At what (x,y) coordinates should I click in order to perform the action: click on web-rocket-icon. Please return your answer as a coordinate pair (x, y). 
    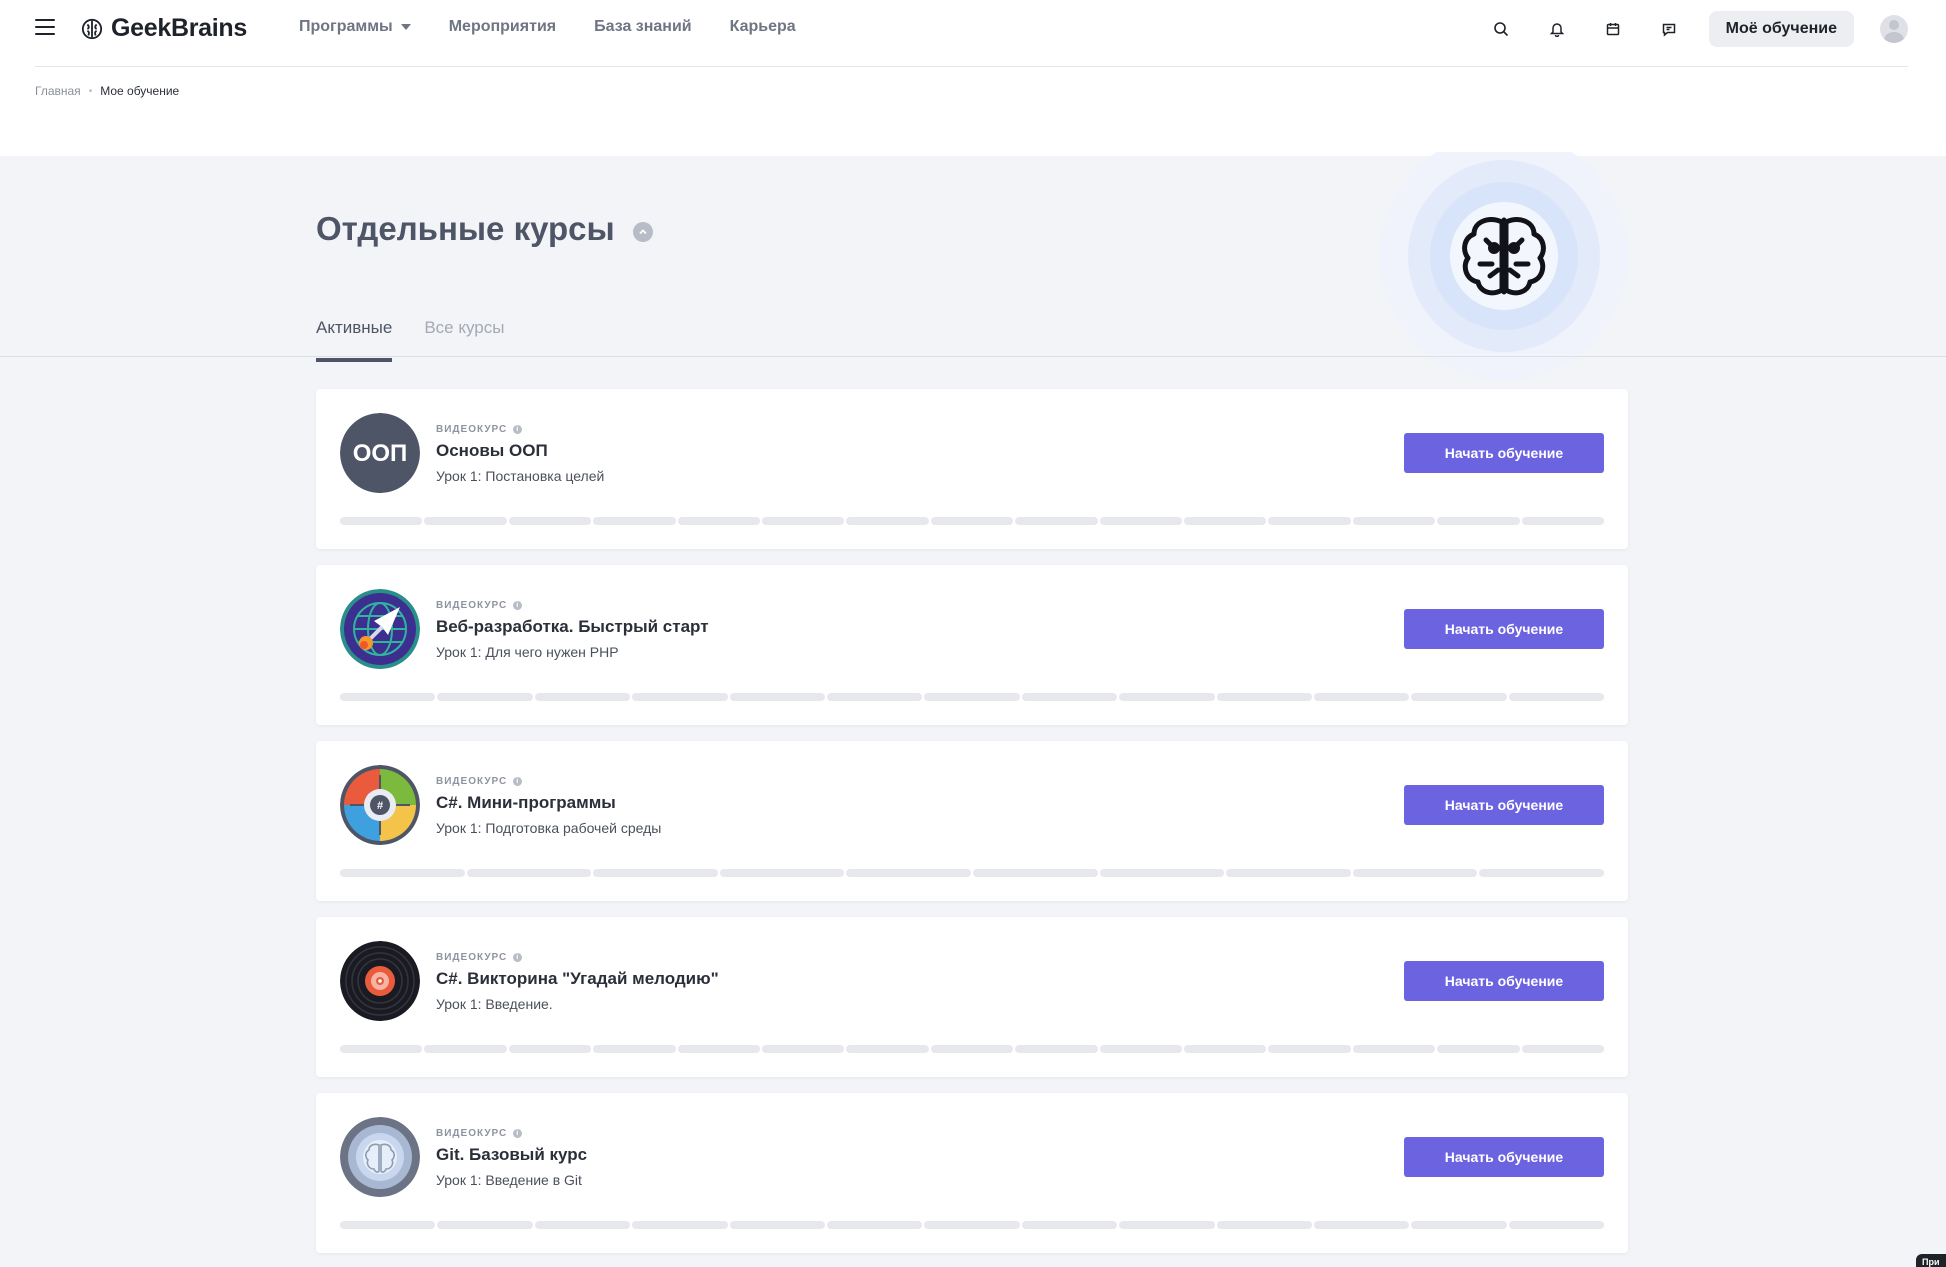
    Looking at the image, I should click on (380, 629).